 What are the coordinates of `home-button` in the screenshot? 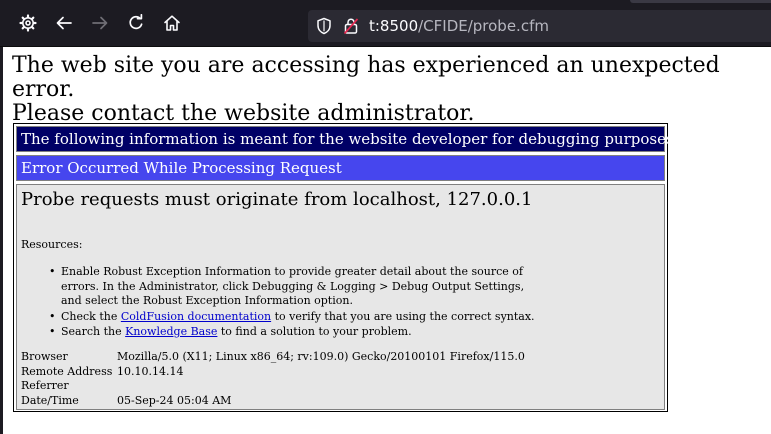 It's located at (172, 23).